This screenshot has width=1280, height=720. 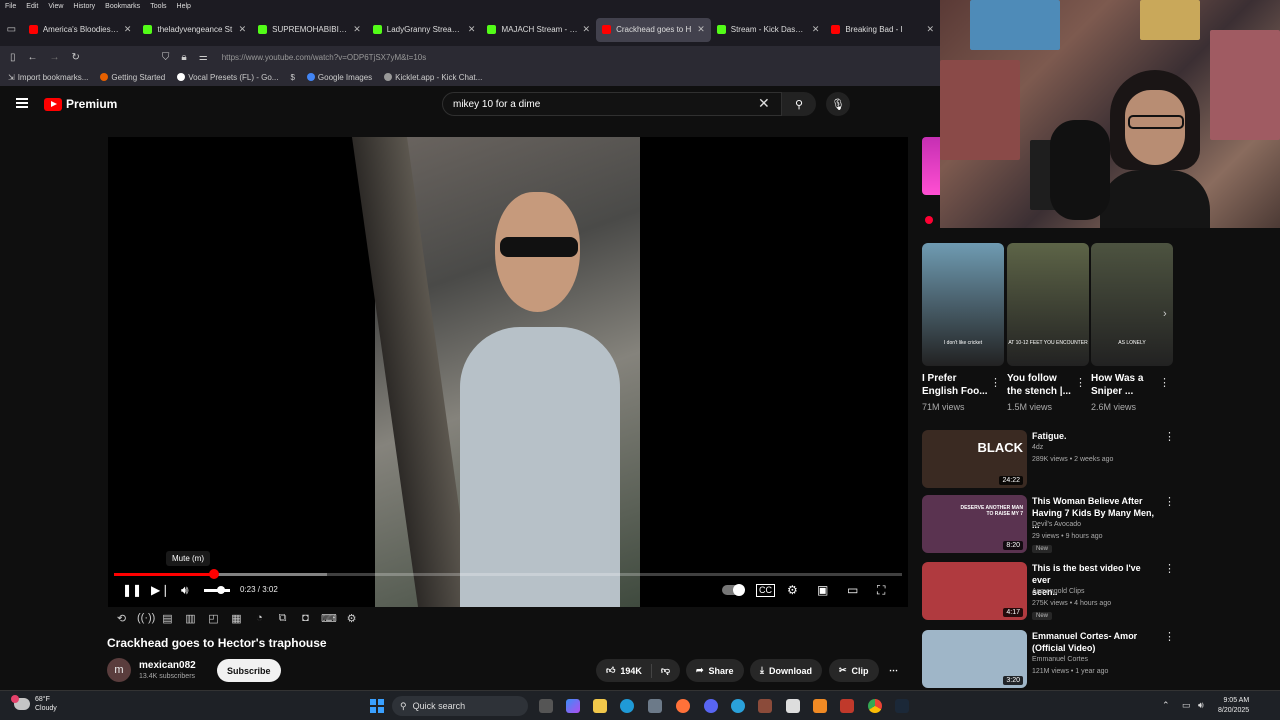 I want to click on short-thumbnail: I don't like cricket, so click(x=963, y=304).